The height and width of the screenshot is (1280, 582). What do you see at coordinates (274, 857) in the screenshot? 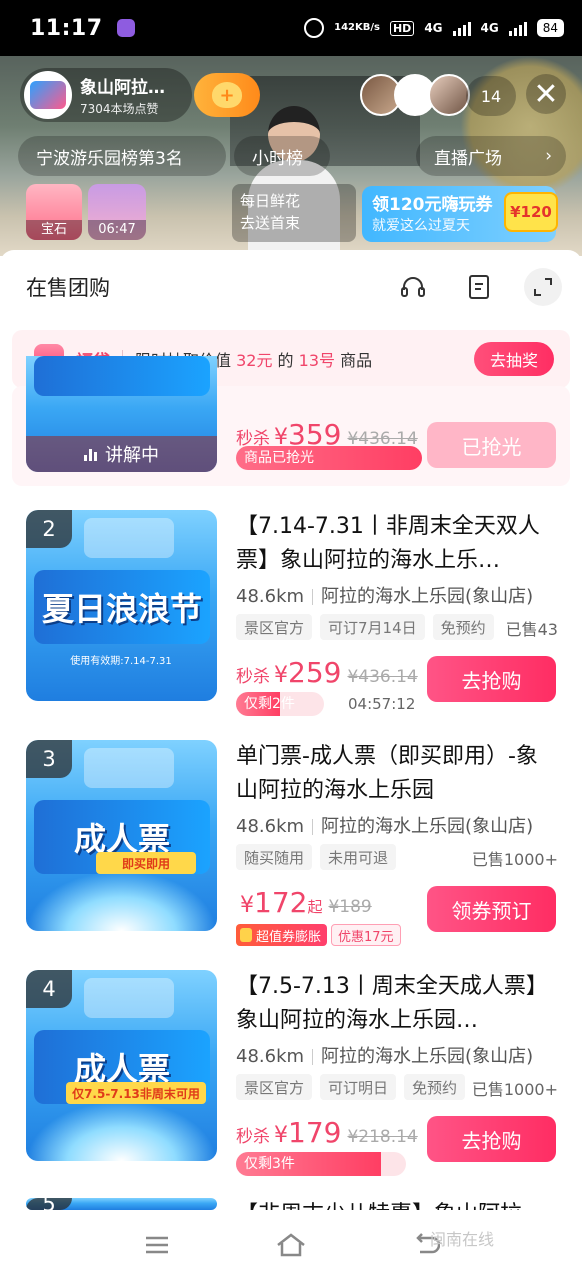
I see `tag: 随买随用` at bounding box center [274, 857].